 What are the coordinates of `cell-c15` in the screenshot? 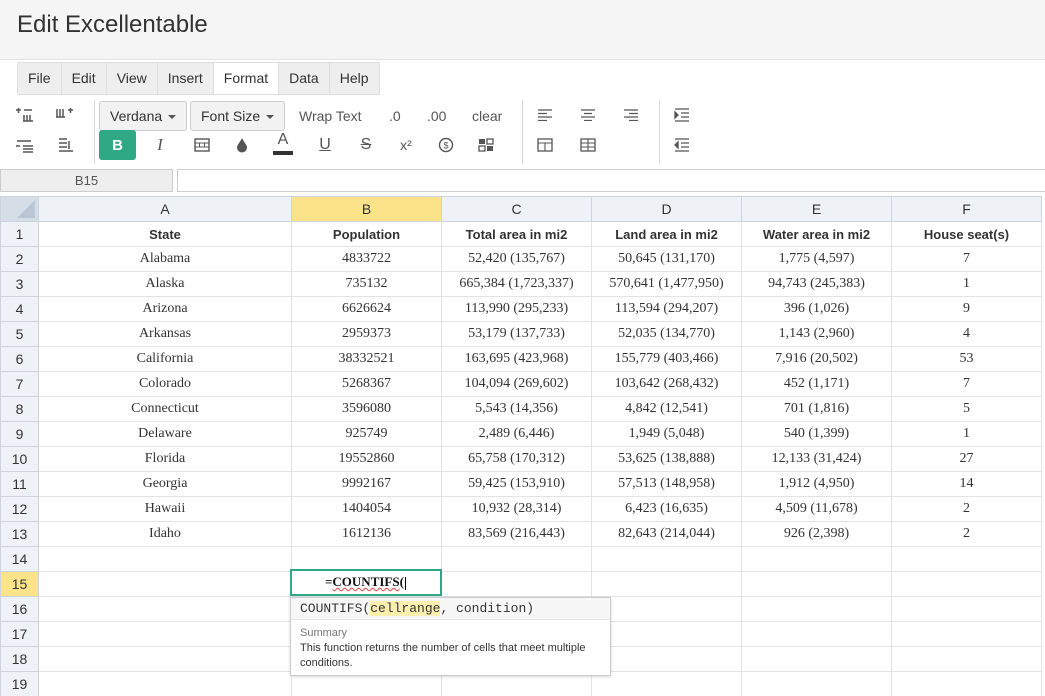 It's located at (516, 584).